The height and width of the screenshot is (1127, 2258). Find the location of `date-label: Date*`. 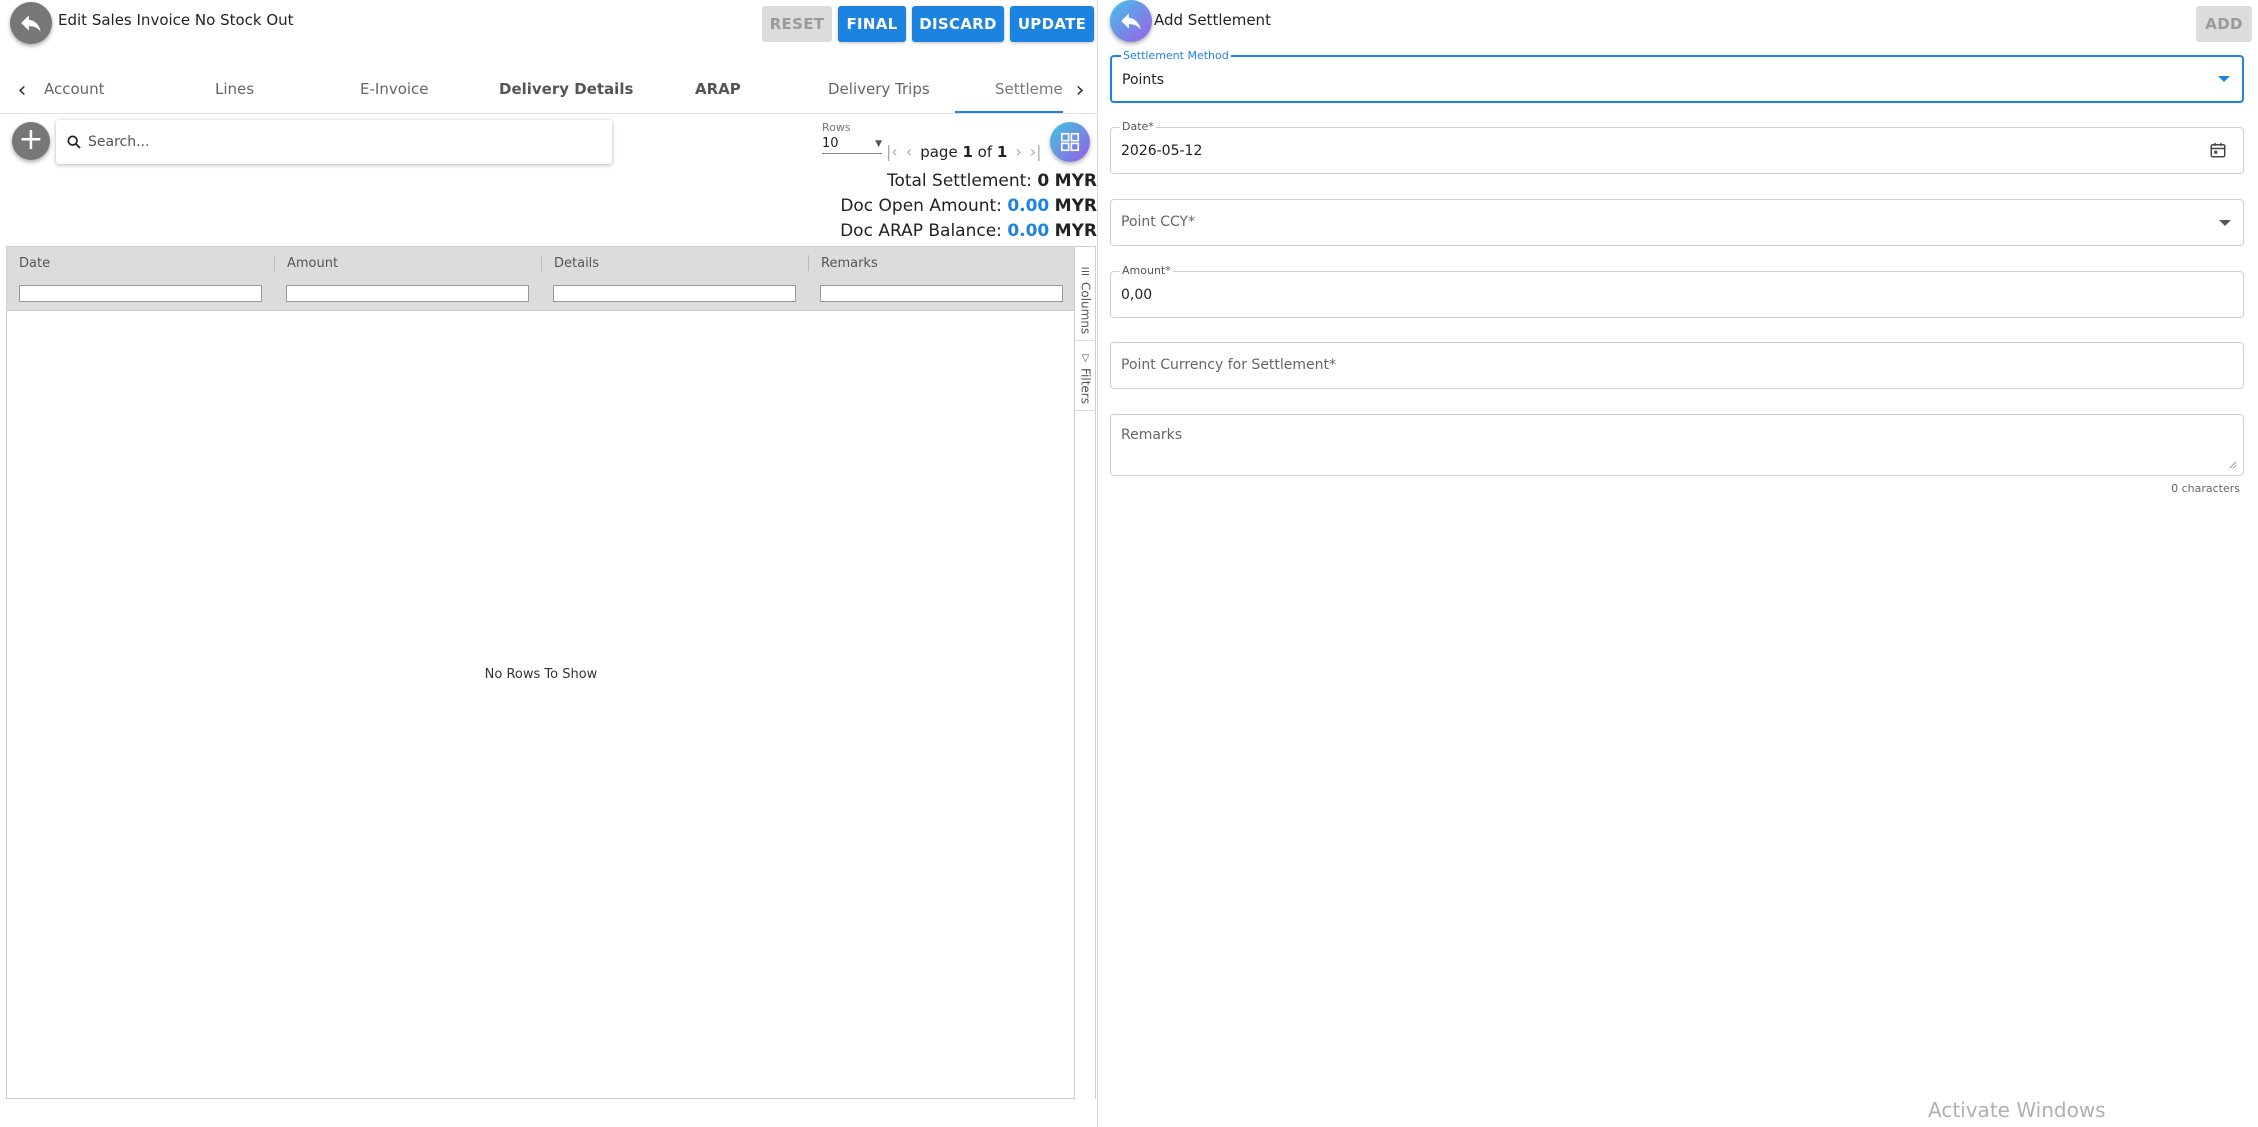

date-label: Date* is located at coordinates (1138, 126).